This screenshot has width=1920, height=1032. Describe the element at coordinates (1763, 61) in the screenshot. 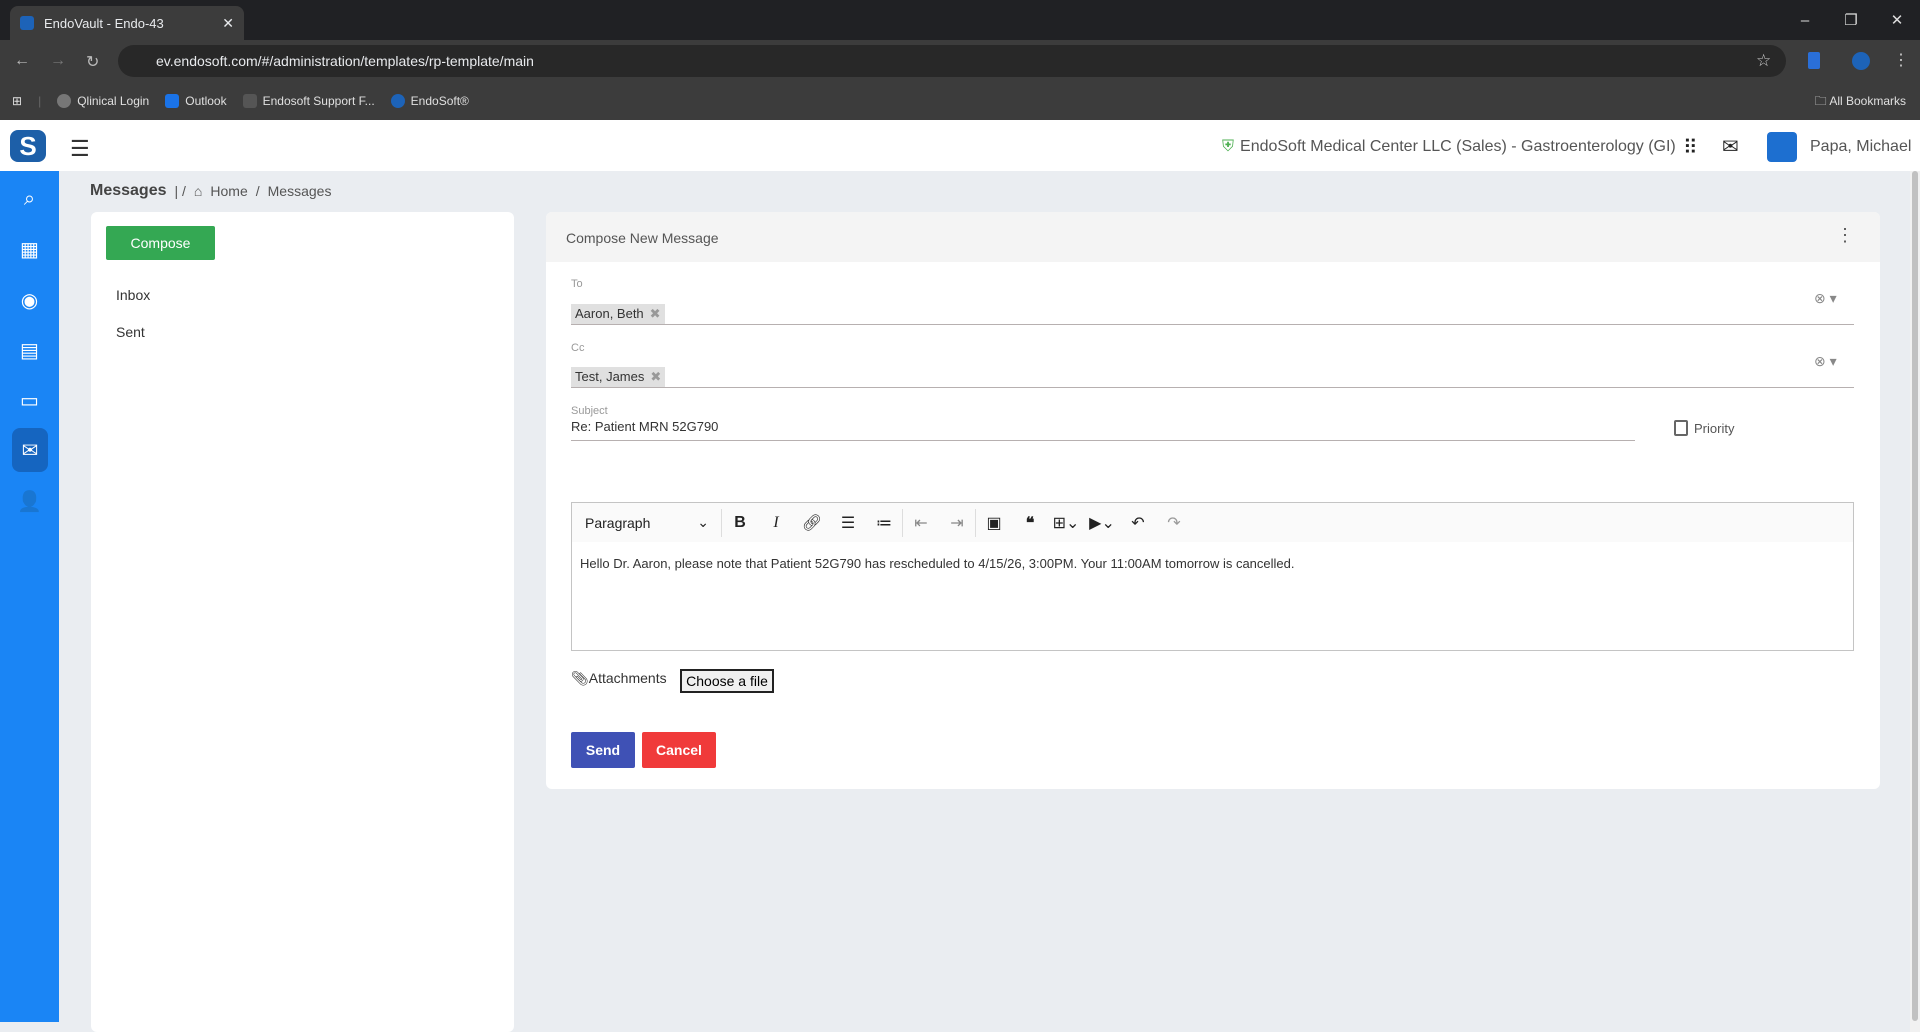

I see `bookmark-star-icon: ☆` at that location.